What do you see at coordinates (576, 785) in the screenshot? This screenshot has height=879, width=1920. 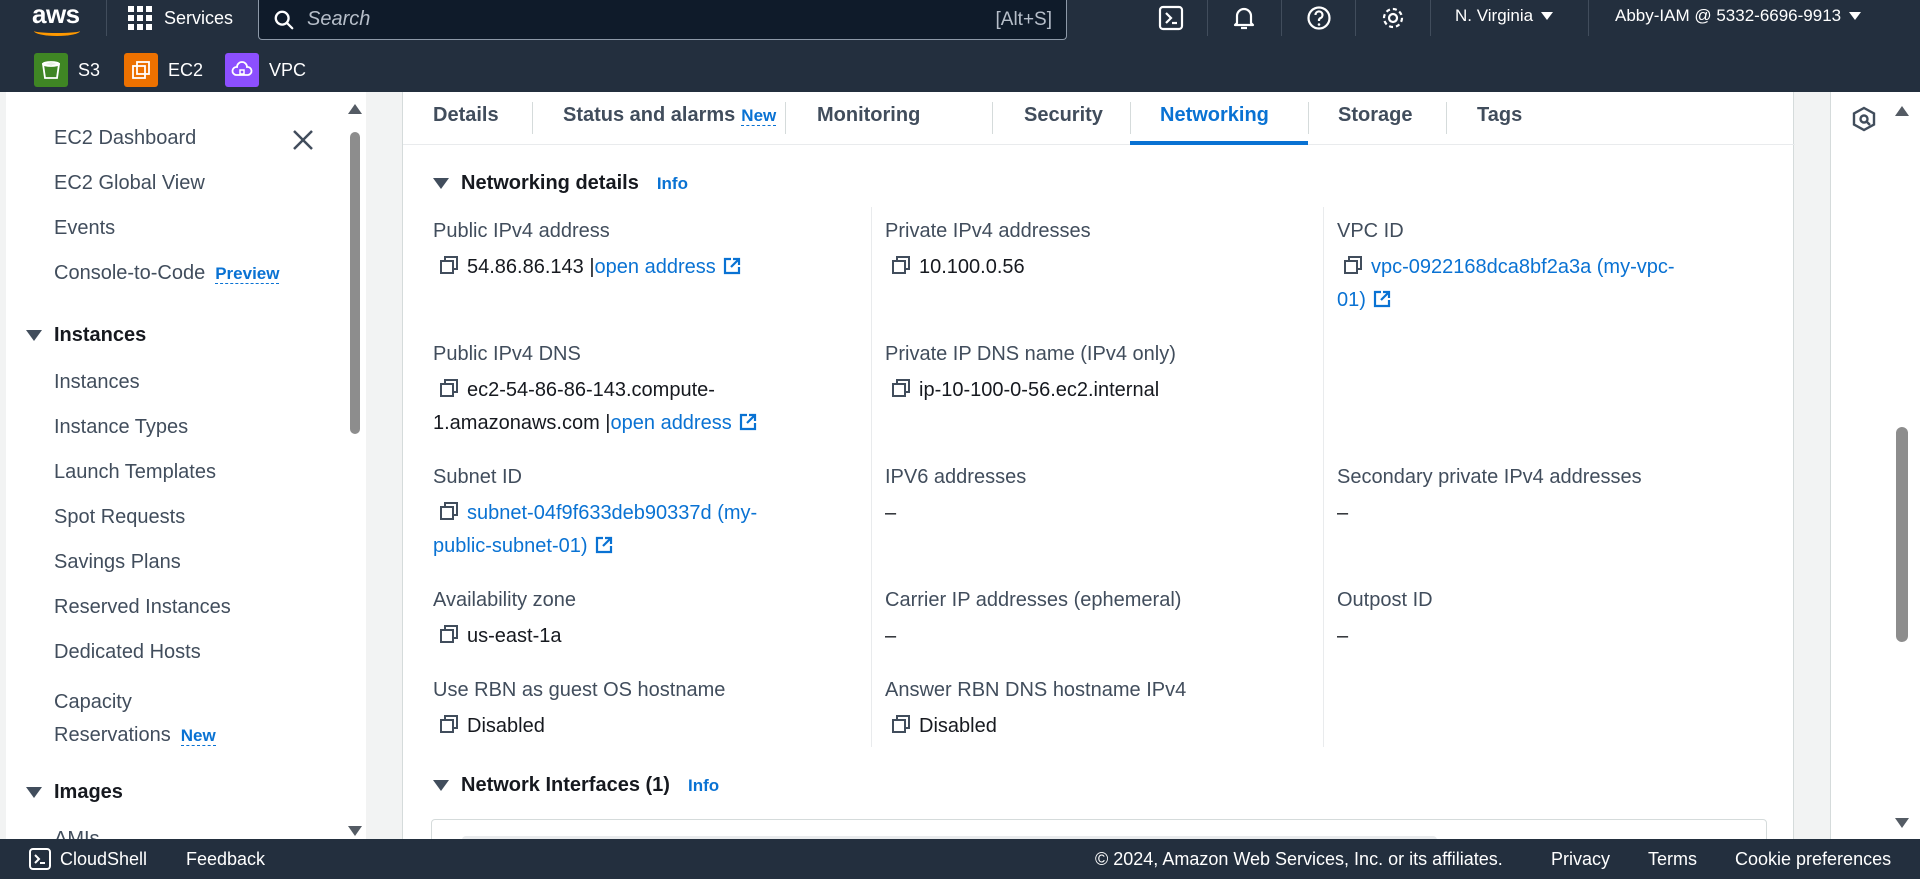 I see `network-interfaces-header: Network Interfaces (1) Info` at bounding box center [576, 785].